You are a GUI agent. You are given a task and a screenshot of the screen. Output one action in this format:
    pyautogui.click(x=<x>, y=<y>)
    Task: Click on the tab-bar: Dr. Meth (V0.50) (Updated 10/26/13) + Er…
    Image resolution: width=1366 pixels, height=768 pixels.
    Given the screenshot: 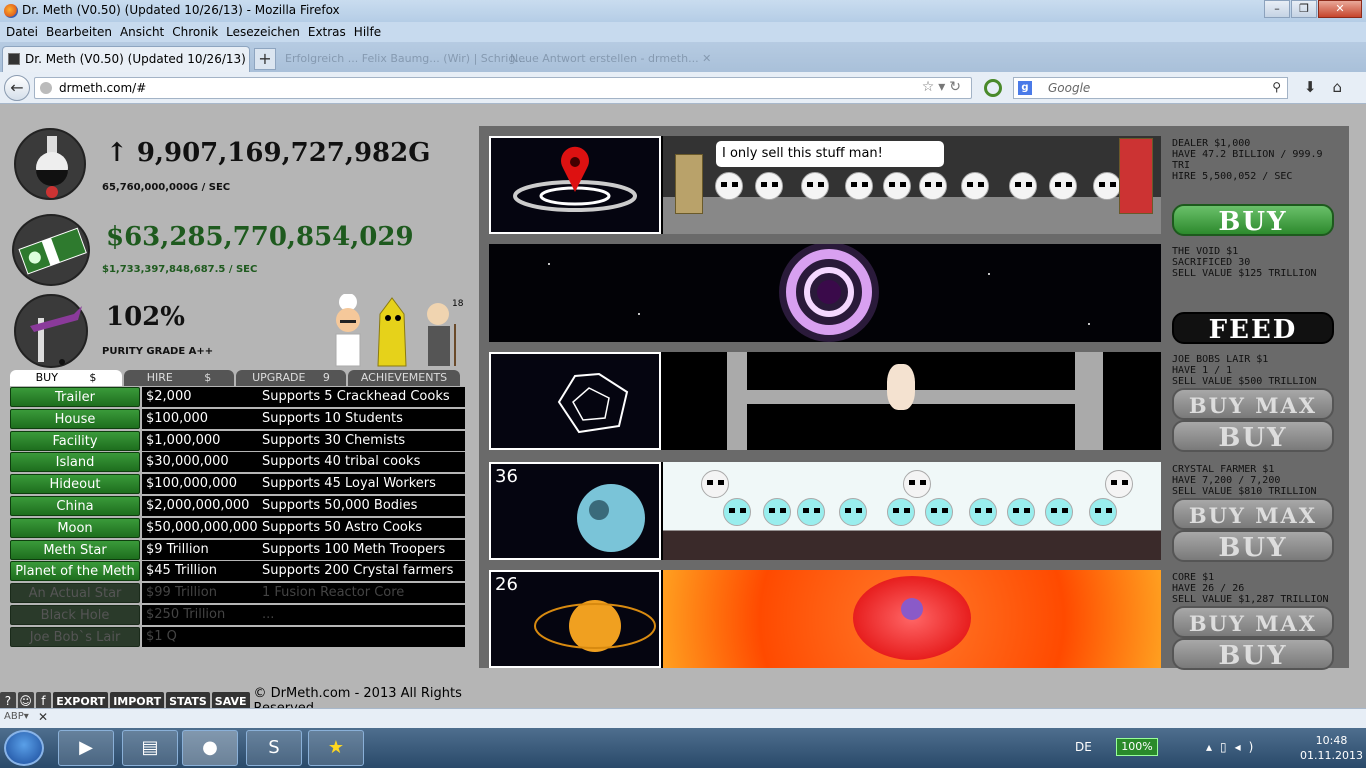 What is the action you would take?
    pyautogui.click(x=683, y=57)
    